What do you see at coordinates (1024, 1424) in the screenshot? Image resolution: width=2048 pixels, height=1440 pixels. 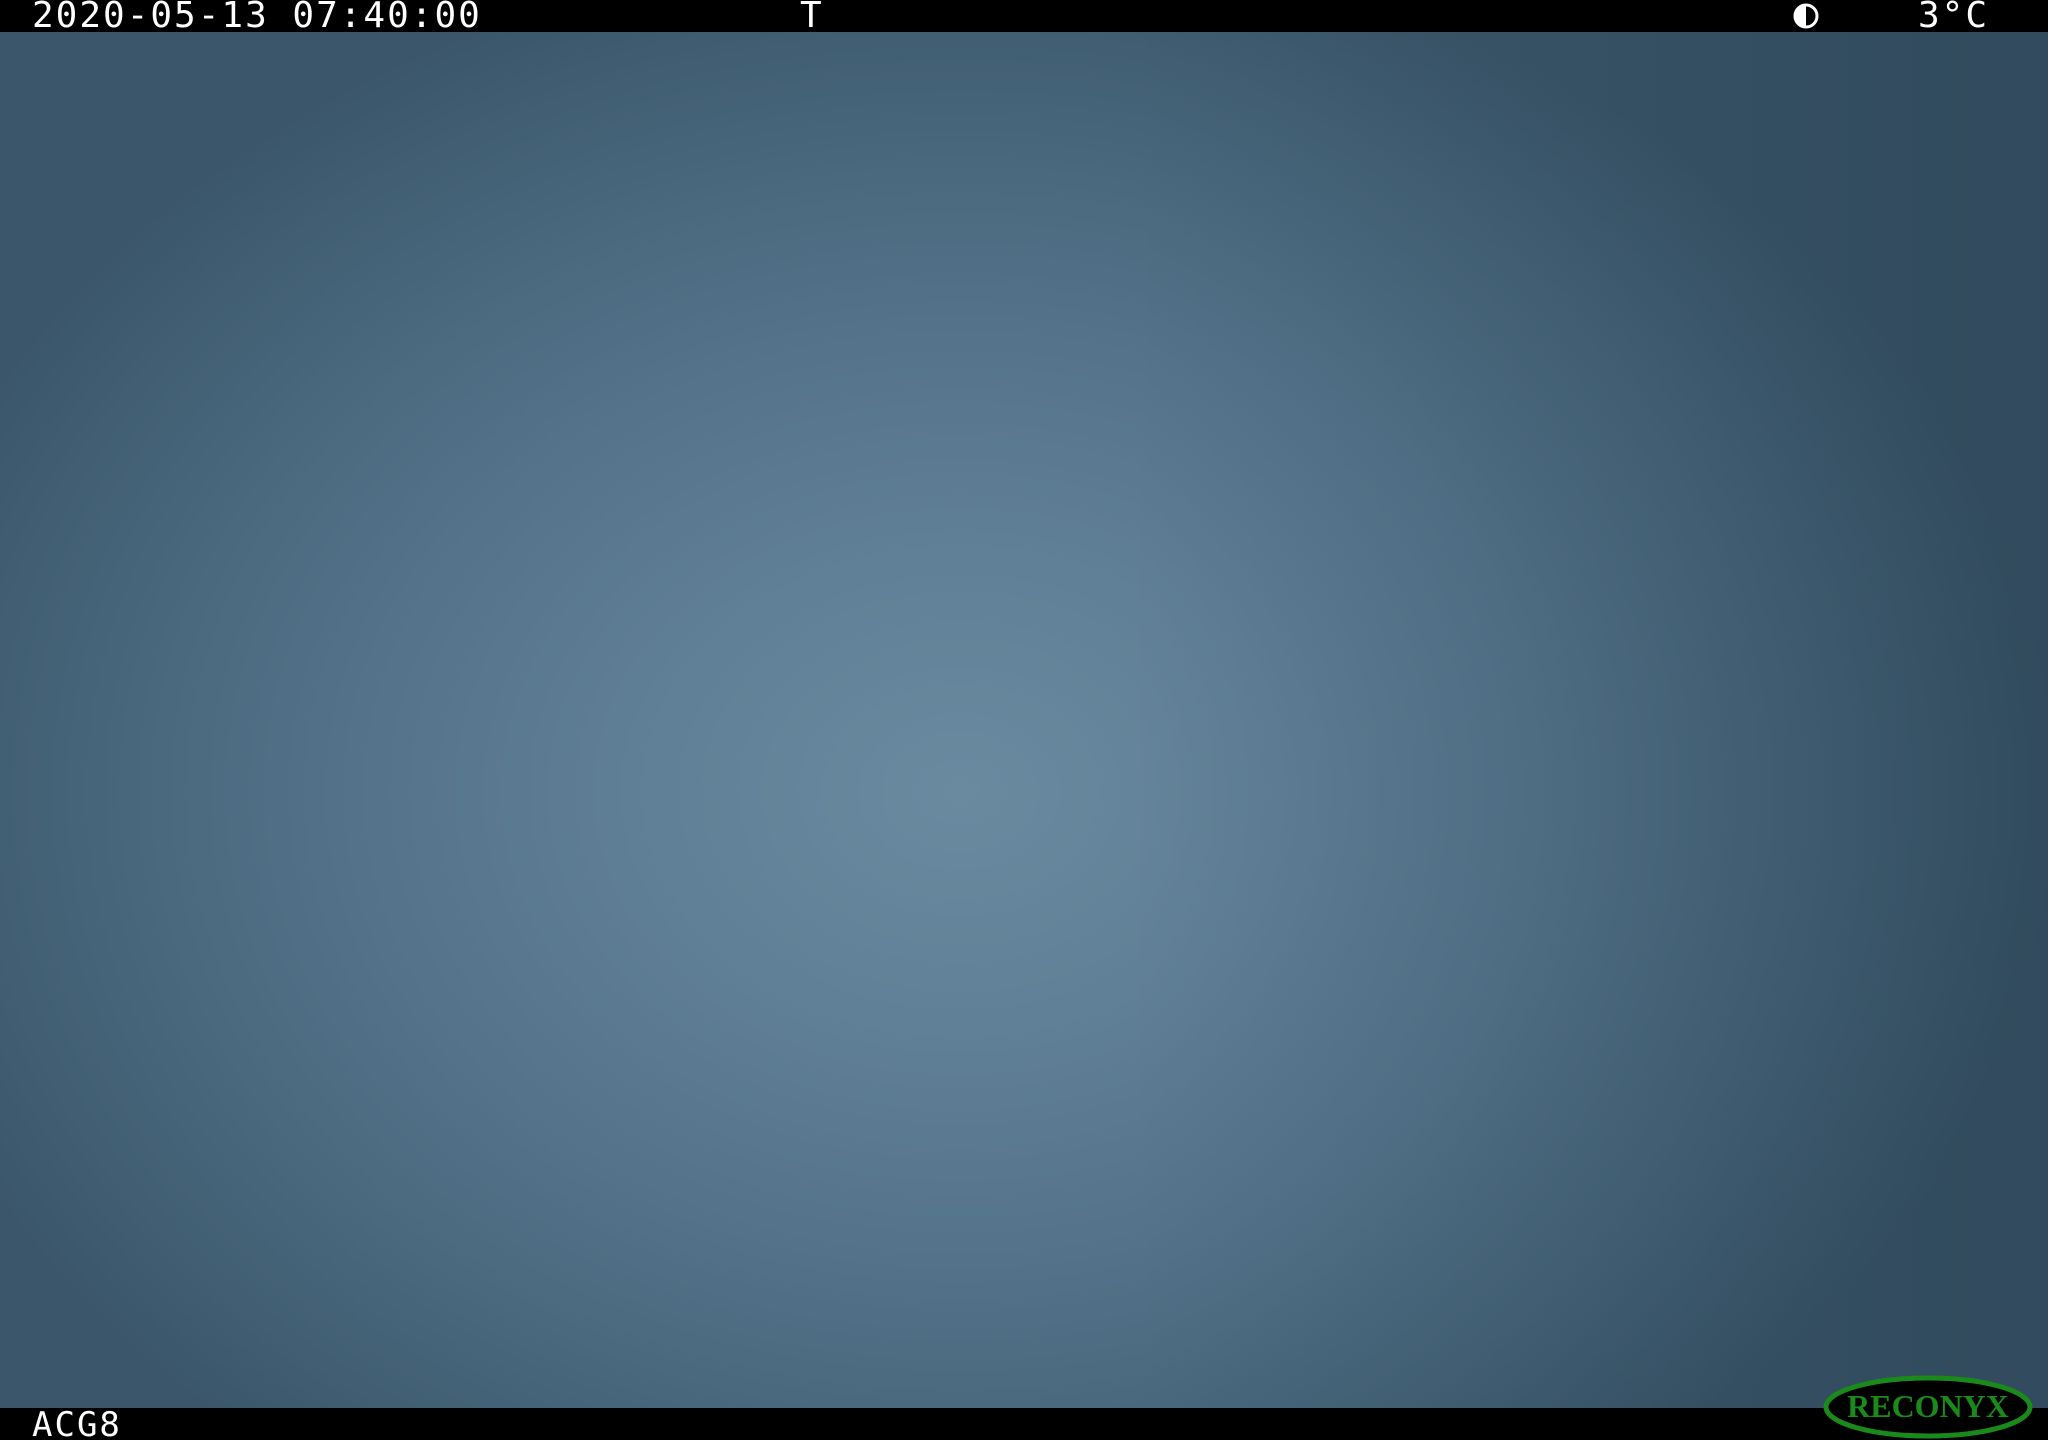 I see `bottom-info-bar: ACG8` at bounding box center [1024, 1424].